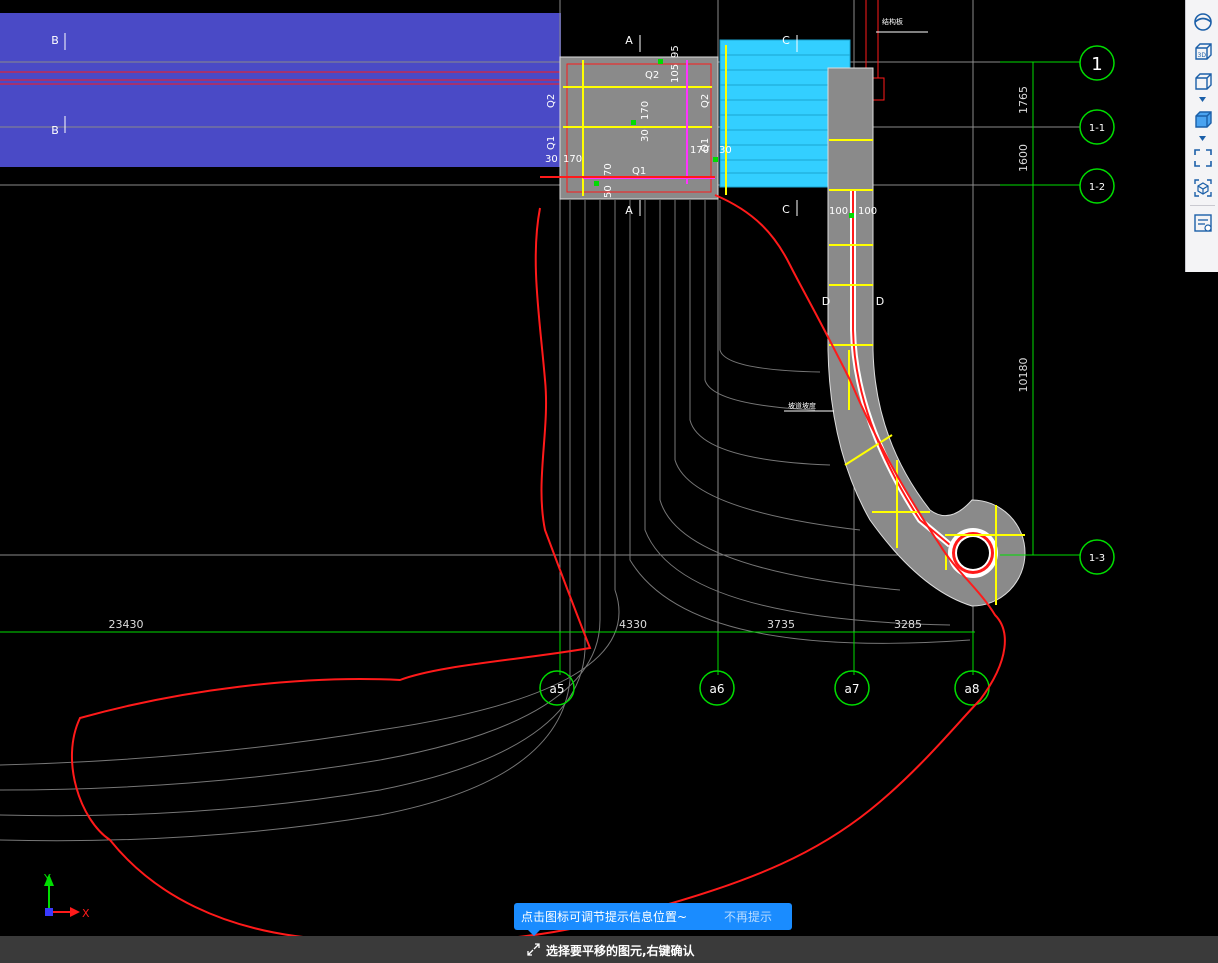  I want to click on axis-label-1-1: 1-1, so click(1097, 128).